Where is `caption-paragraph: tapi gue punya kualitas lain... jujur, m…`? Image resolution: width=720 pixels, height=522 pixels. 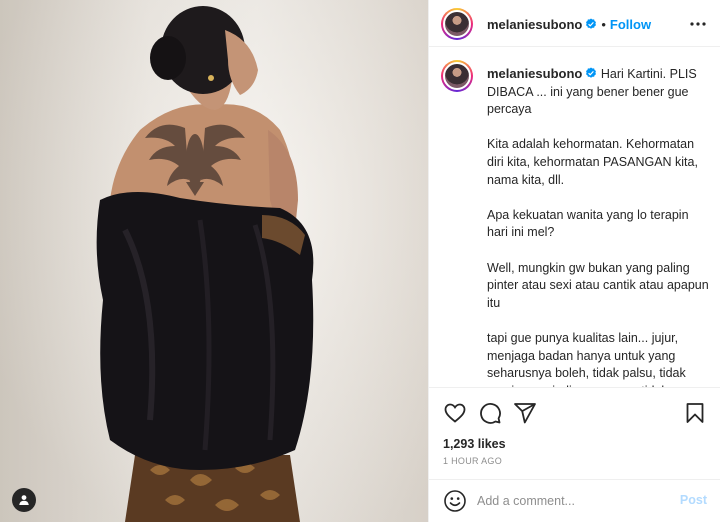
caption-paragraph: tapi gue punya kualitas lain... jujur, m… is located at coordinates (586, 358).